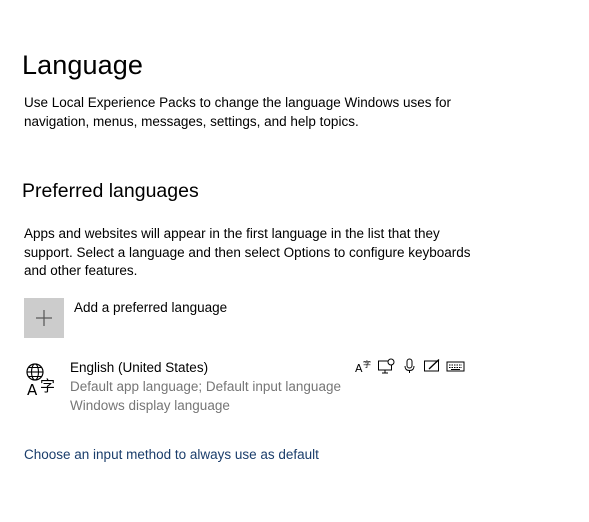 This screenshot has height=522, width=589. What do you see at coordinates (432, 365) in the screenshot?
I see `handwriting-icon` at bounding box center [432, 365].